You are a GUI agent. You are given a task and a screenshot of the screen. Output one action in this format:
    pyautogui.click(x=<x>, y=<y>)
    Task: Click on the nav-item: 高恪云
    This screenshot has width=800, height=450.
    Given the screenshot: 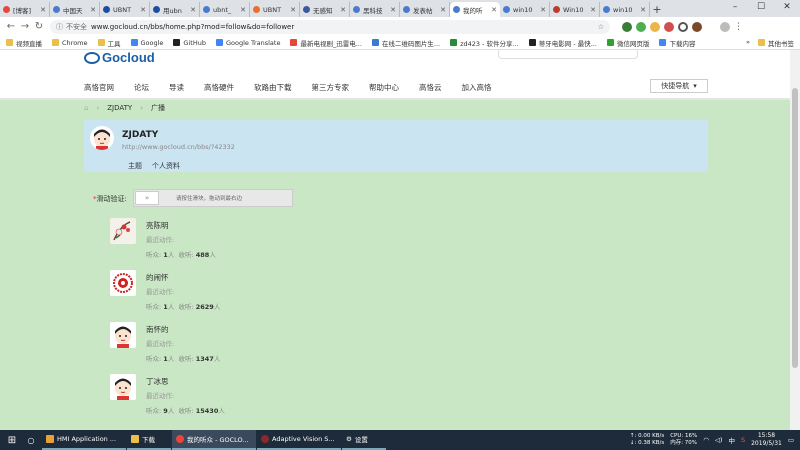 What is the action you would take?
    pyautogui.click(x=430, y=87)
    